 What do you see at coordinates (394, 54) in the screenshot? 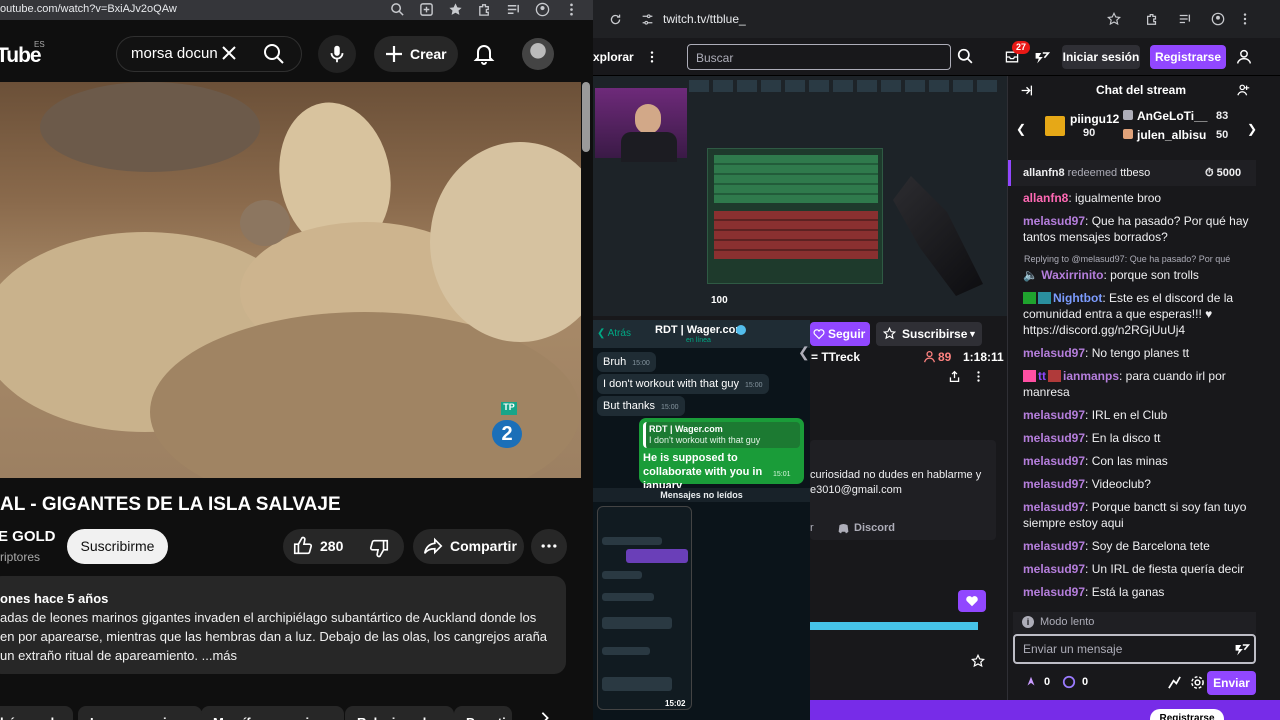
I see `plus-icon` at bounding box center [394, 54].